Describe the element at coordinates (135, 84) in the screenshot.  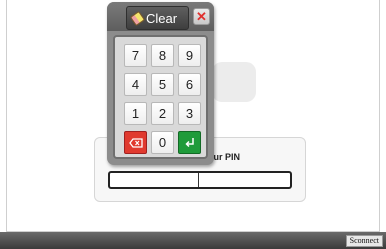
I see `key-4: 4` at that location.